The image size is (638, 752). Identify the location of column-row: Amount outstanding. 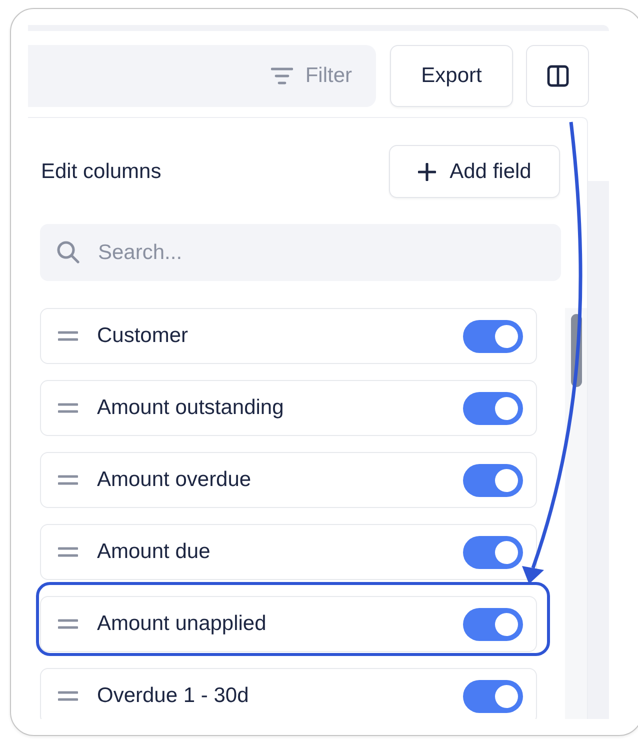
(289, 408).